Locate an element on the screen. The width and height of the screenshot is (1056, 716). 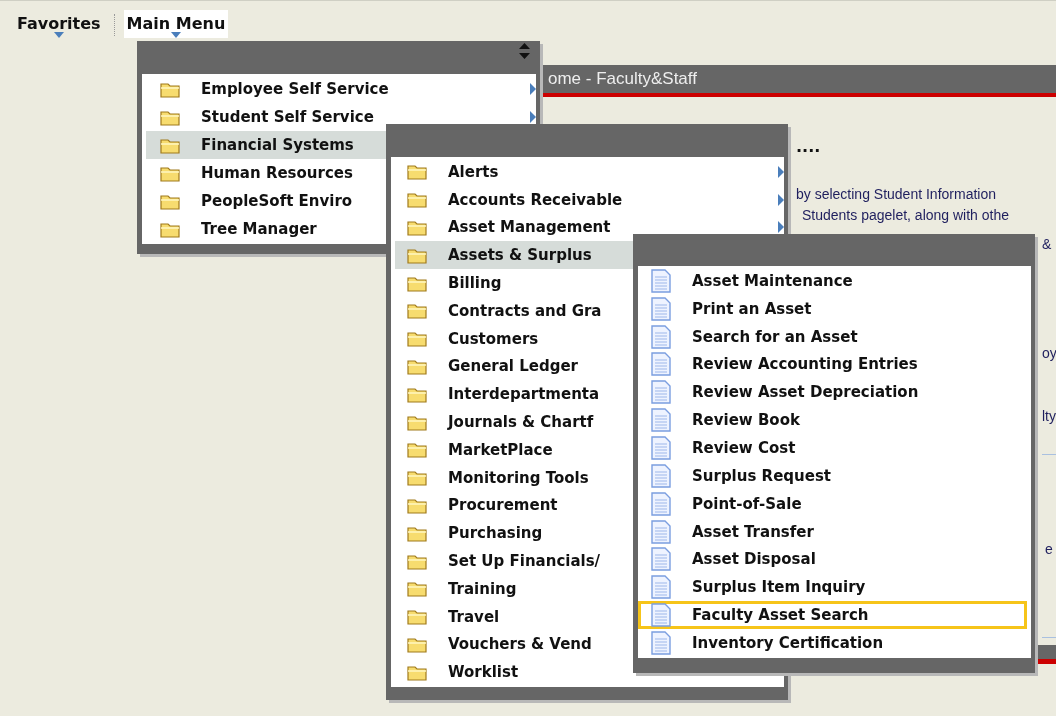
menu-item: Asset Management is located at coordinates (589, 227).